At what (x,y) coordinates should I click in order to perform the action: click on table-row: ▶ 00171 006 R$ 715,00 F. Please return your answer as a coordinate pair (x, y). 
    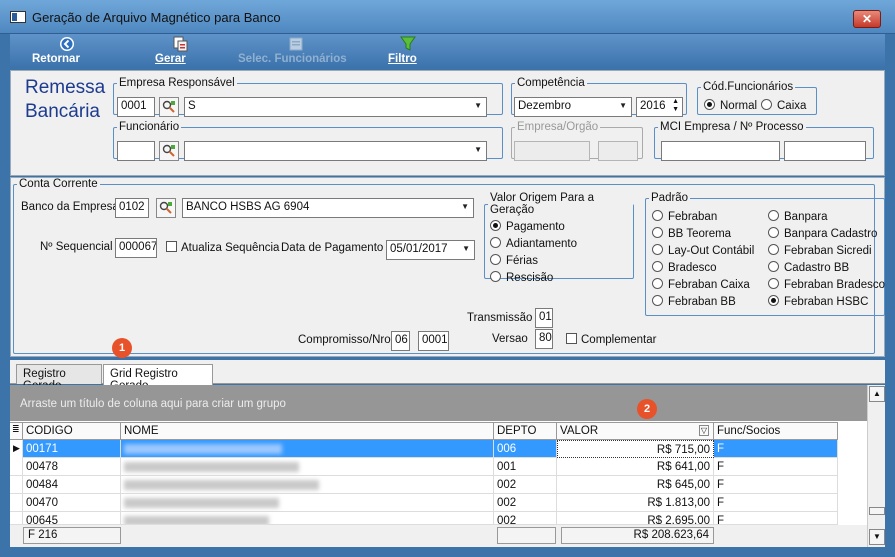
    Looking at the image, I should click on (424, 449).